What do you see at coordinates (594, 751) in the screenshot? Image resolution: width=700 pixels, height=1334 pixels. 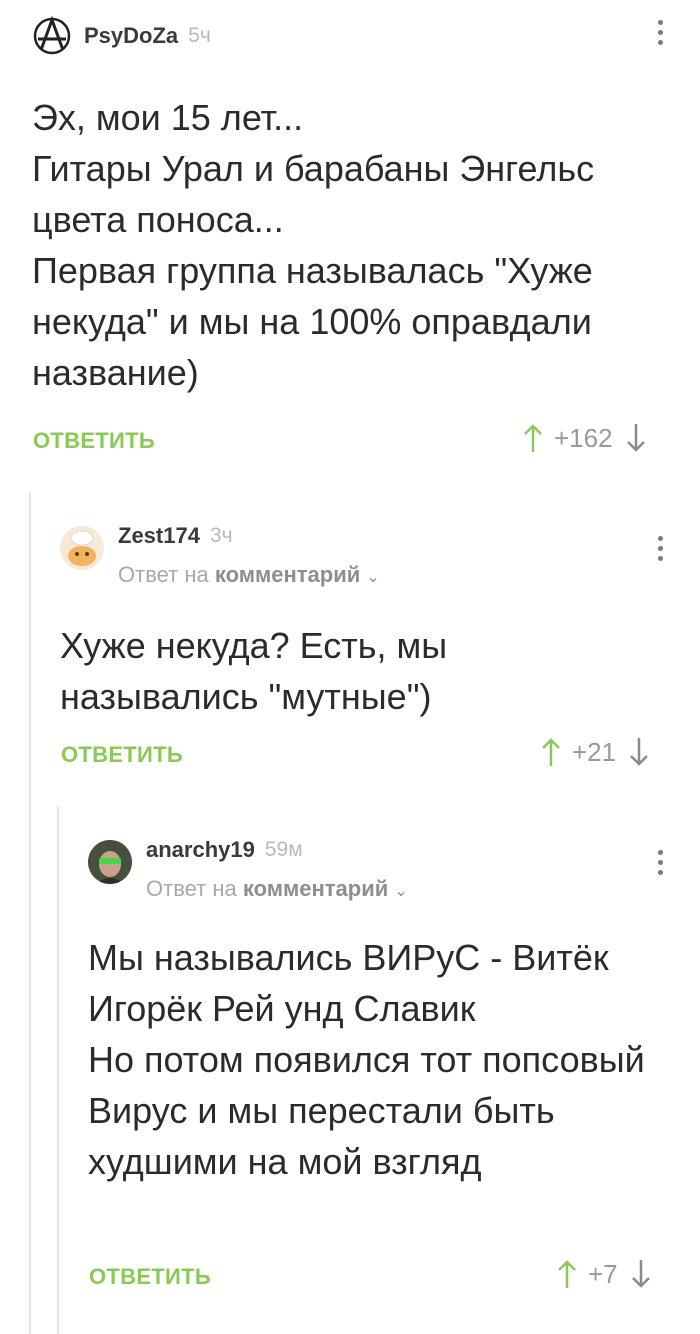 I see `vote-score: +21` at bounding box center [594, 751].